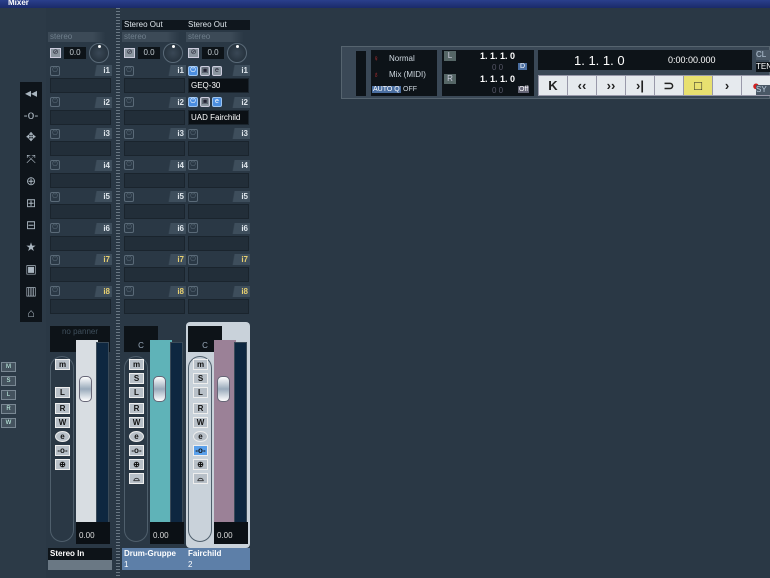  What do you see at coordinates (8, 409) in the screenshot?
I see `global-r-button: R` at bounding box center [8, 409].